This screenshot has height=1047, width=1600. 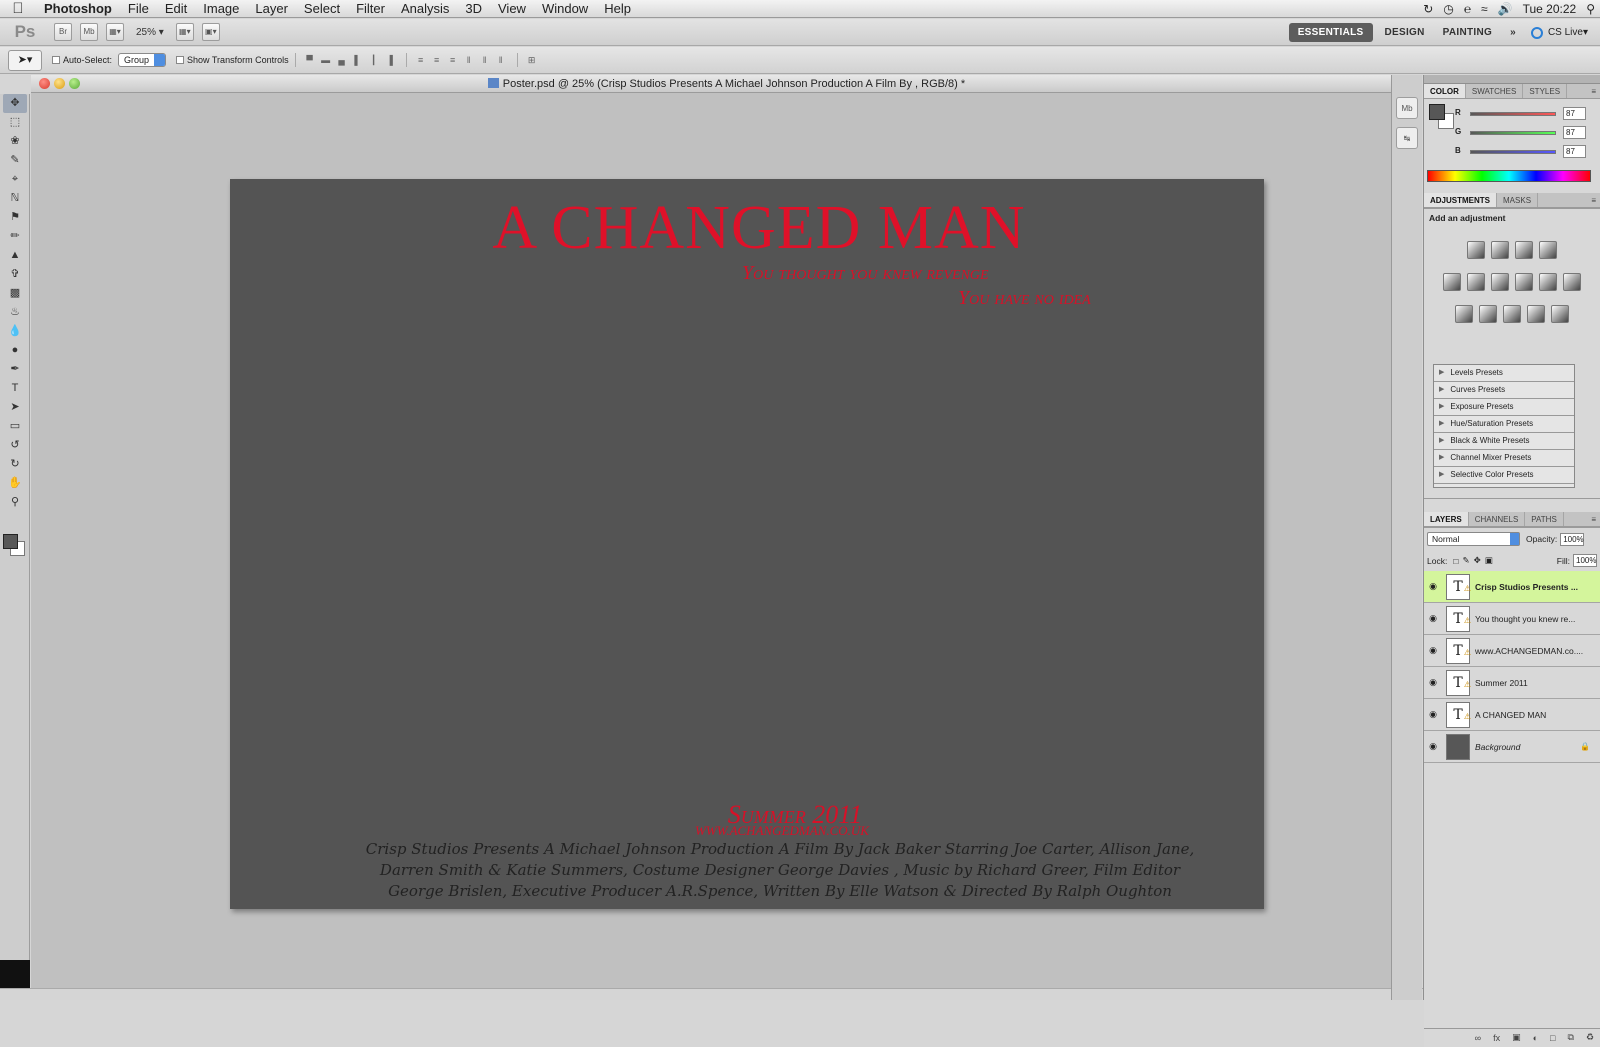 What do you see at coordinates (1572, 282) in the screenshot?
I see `channel-mixer-icon` at bounding box center [1572, 282].